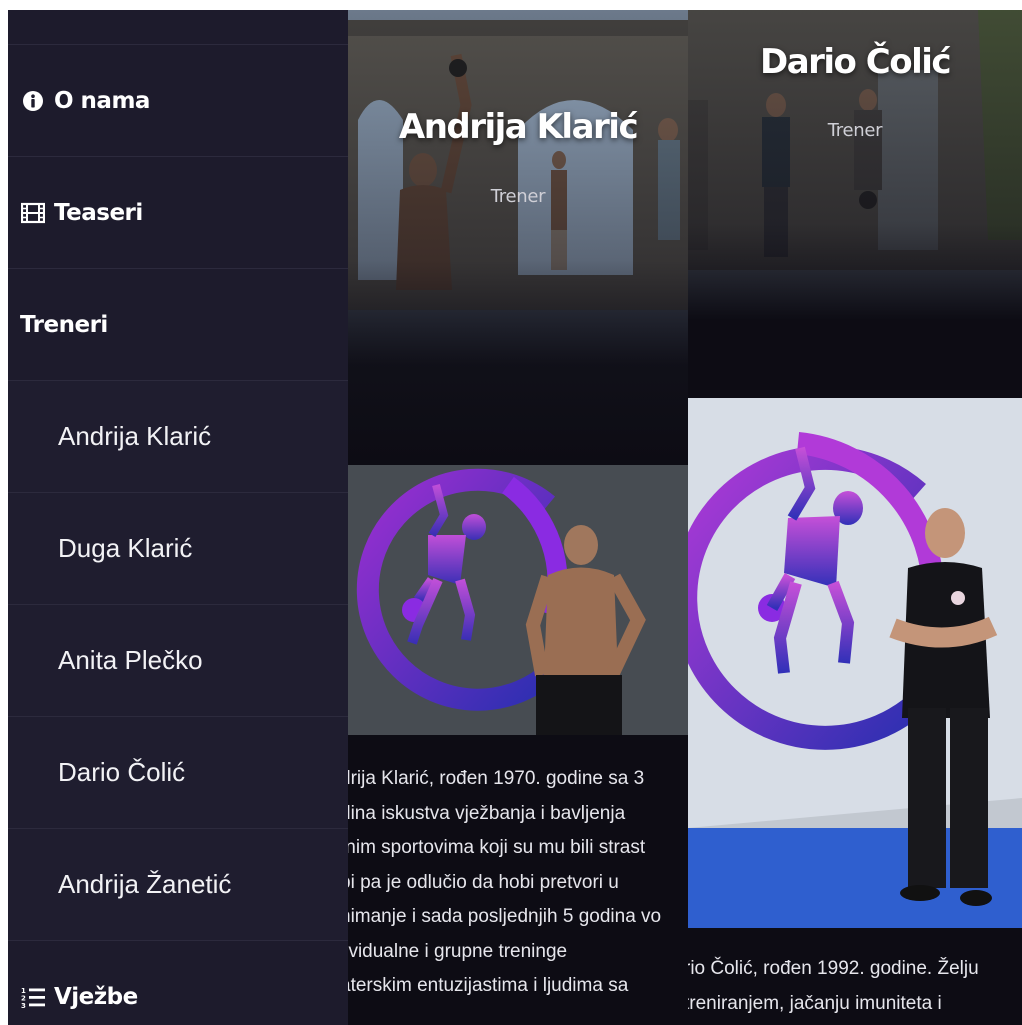 This screenshot has width=1022, height=1025. What do you see at coordinates (178, 101) in the screenshot?
I see `nav-item-o-nama: O nama` at bounding box center [178, 101].